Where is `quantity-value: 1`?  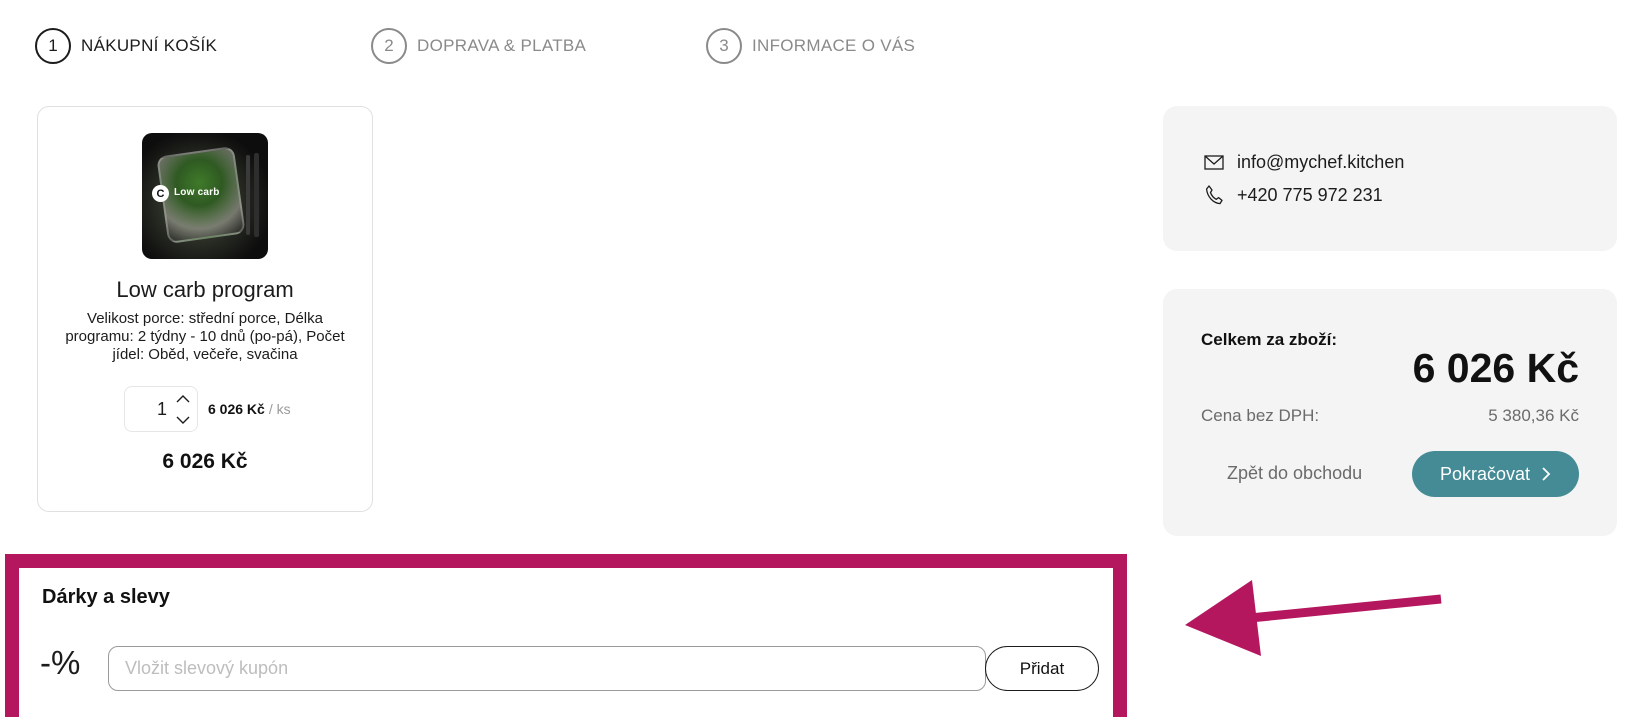
quantity-value: 1 is located at coordinates (156, 409).